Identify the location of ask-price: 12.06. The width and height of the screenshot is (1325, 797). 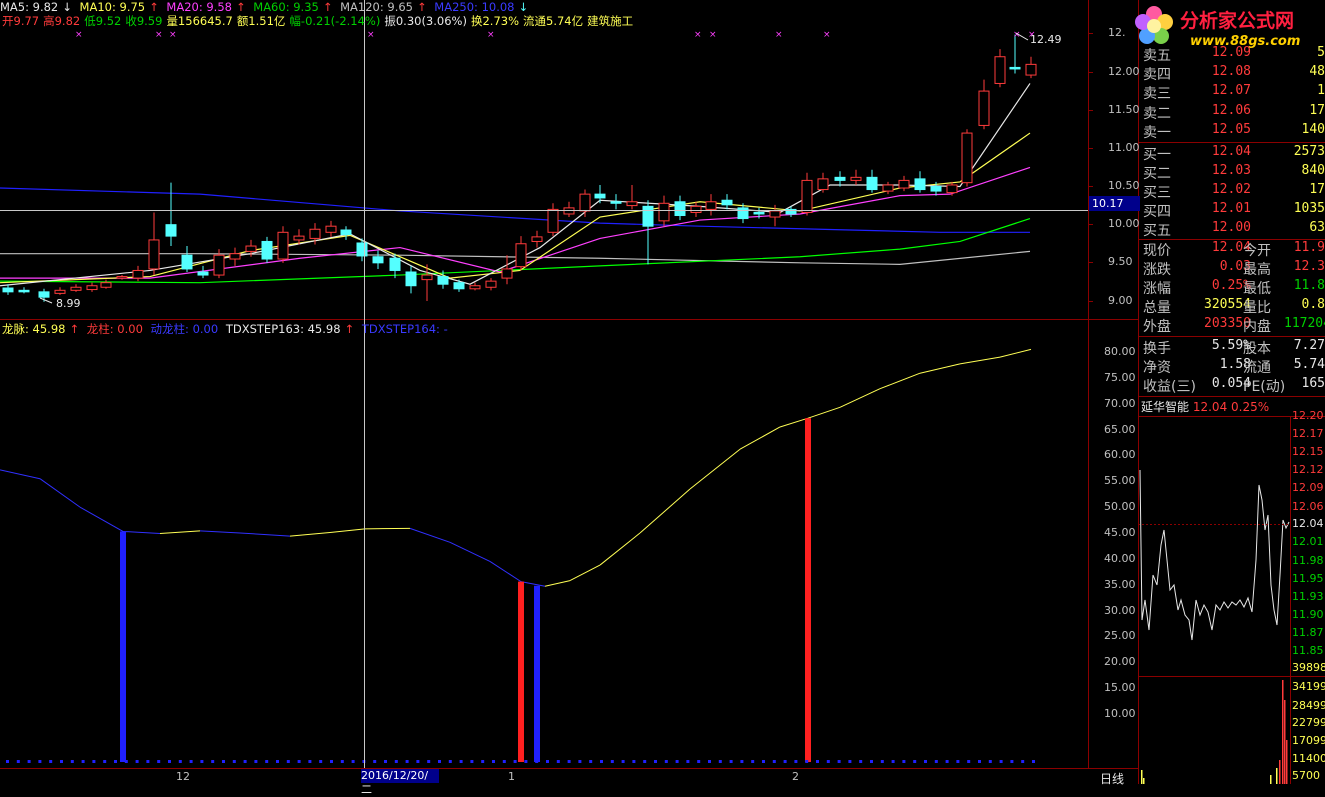
(1231, 110).